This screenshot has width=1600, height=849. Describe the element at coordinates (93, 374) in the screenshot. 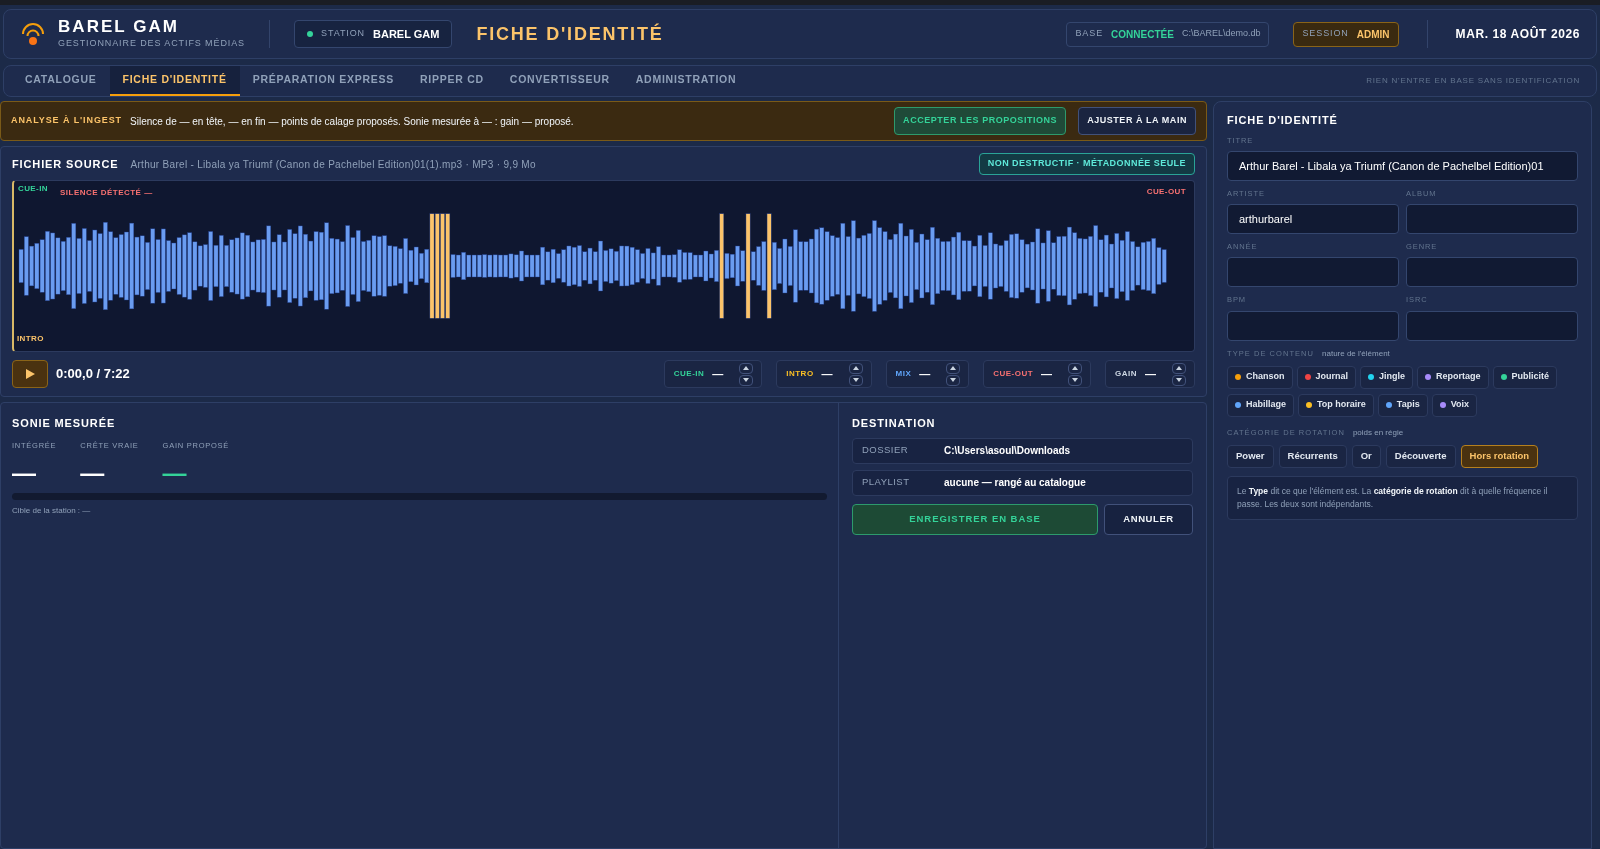

I see `playback-time: 0:00,0 / 7:22` at that location.